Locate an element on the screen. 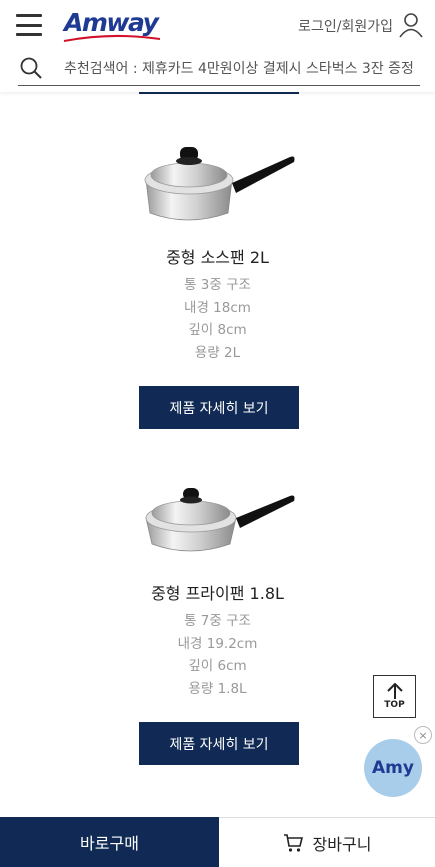 The image size is (435, 867). scroll-top-label: TOP is located at coordinates (394, 705).